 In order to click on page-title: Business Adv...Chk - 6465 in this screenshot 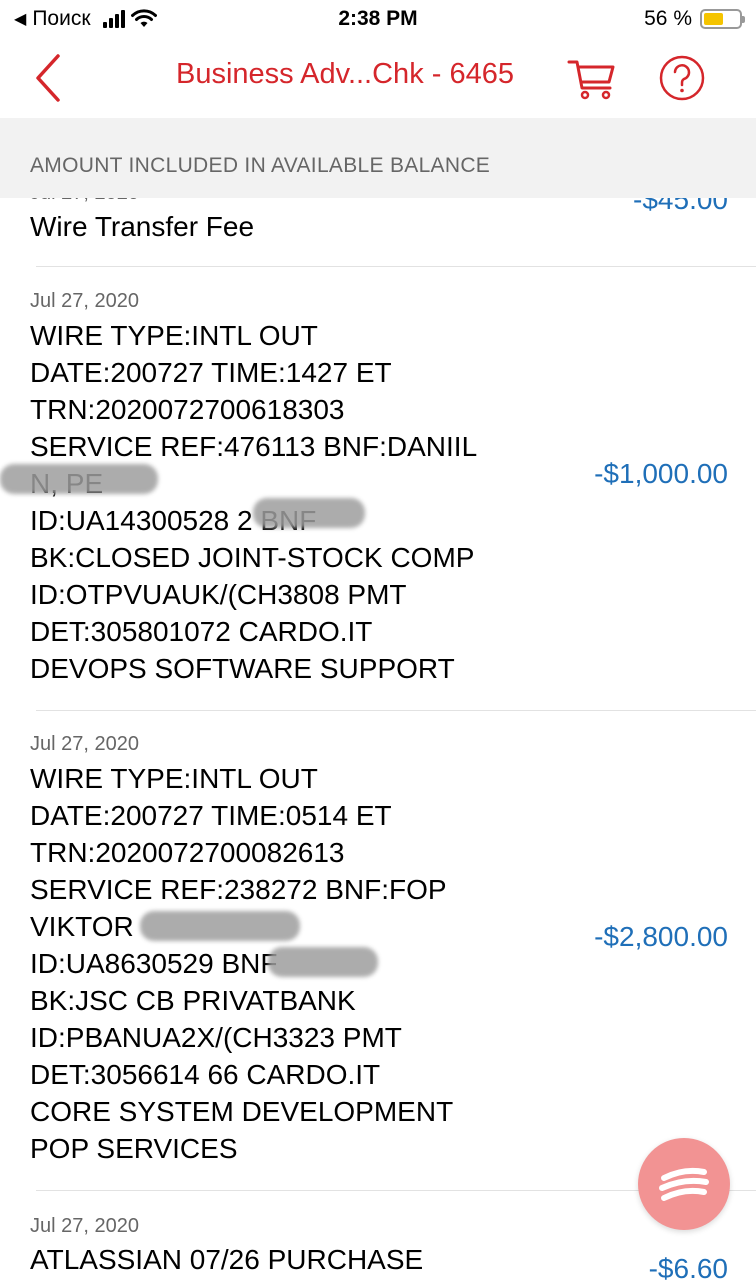, I will do `click(345, 74)`.